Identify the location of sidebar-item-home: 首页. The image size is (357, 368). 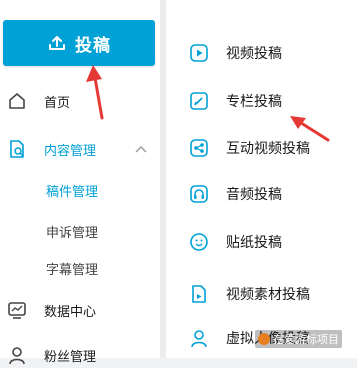
(35, 101).